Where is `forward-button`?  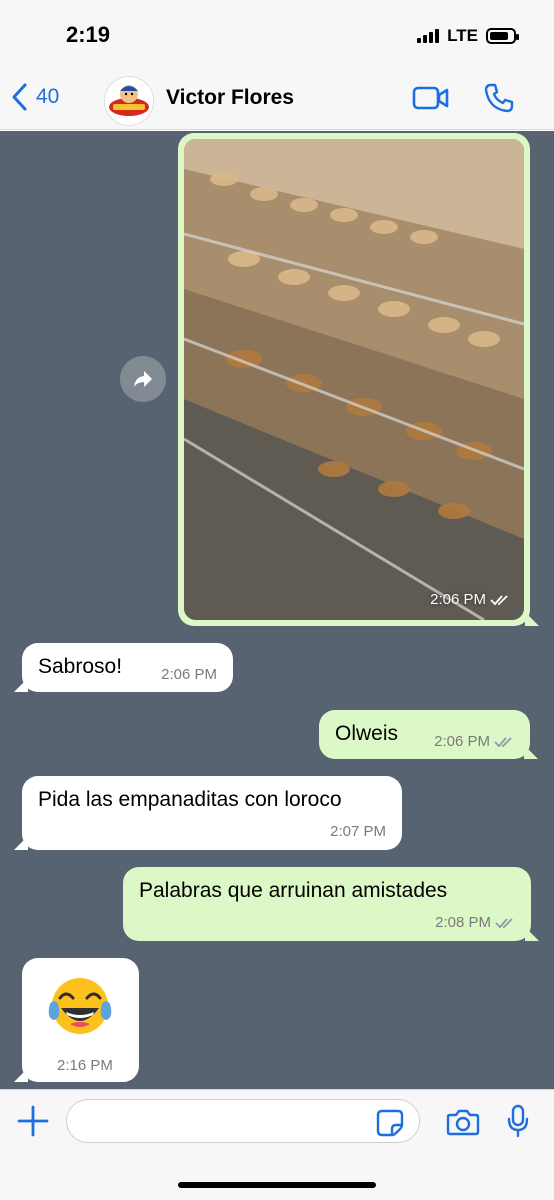 forward-button is located at coordinates (143, 379).